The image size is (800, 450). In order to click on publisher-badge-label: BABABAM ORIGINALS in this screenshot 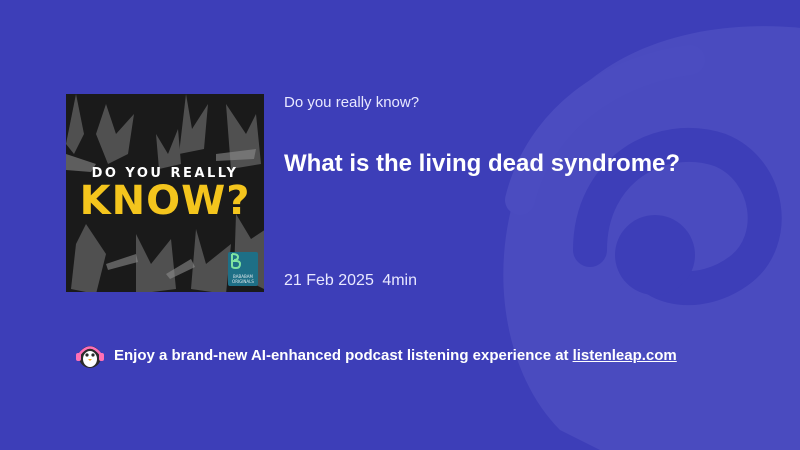, I will do `click(243, 279)`.